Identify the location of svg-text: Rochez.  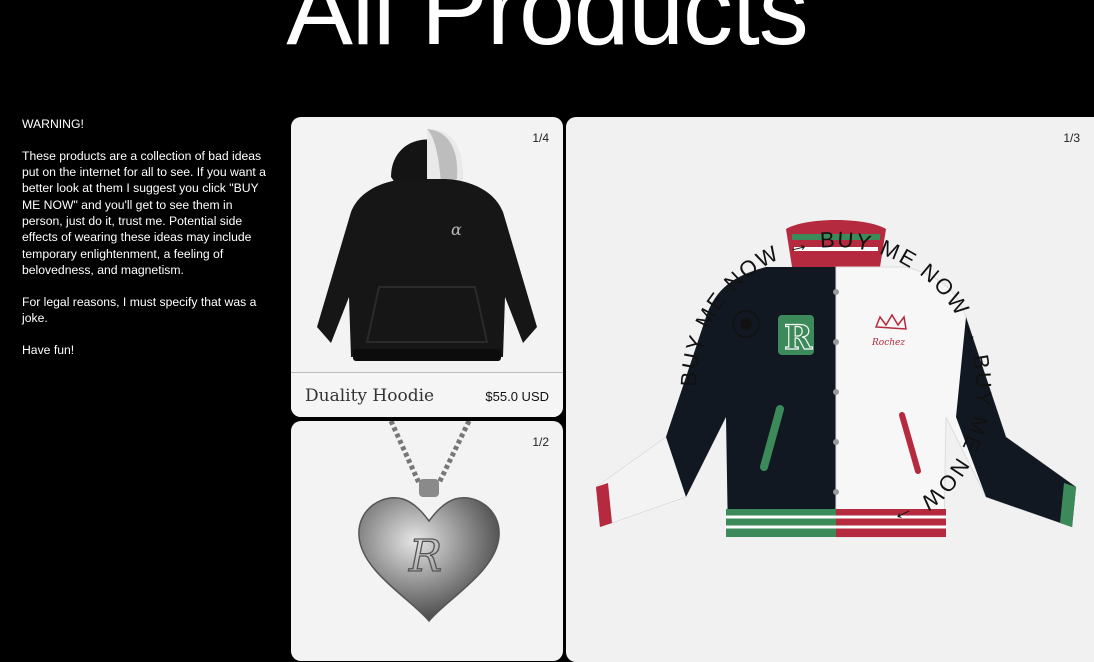
(888, 343).